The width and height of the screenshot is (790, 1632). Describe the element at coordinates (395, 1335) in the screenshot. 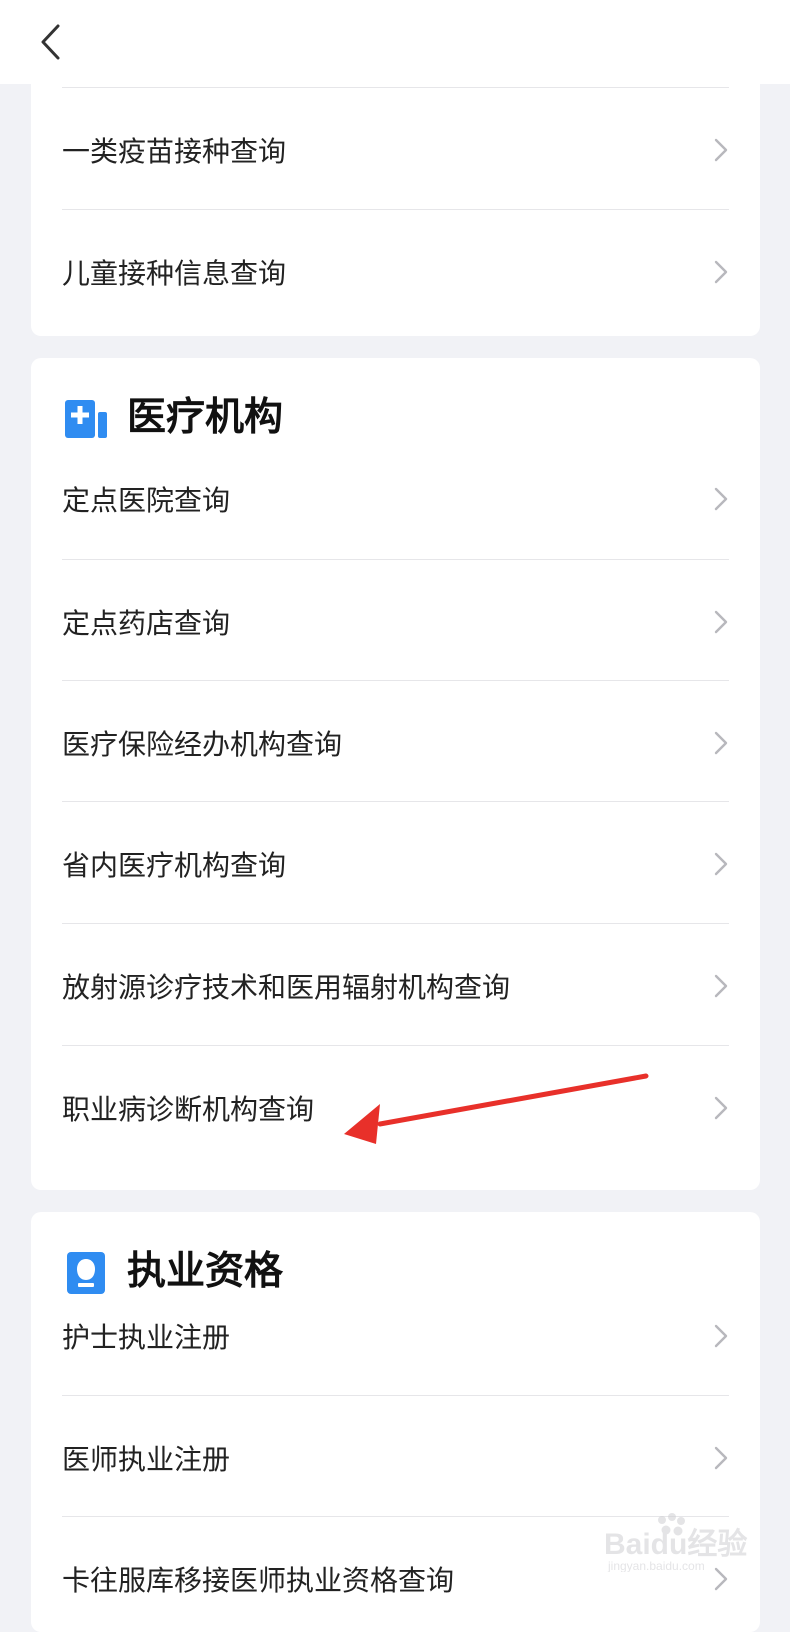

I see `list-item-nurse-registration: 护士执业注册` at that location.